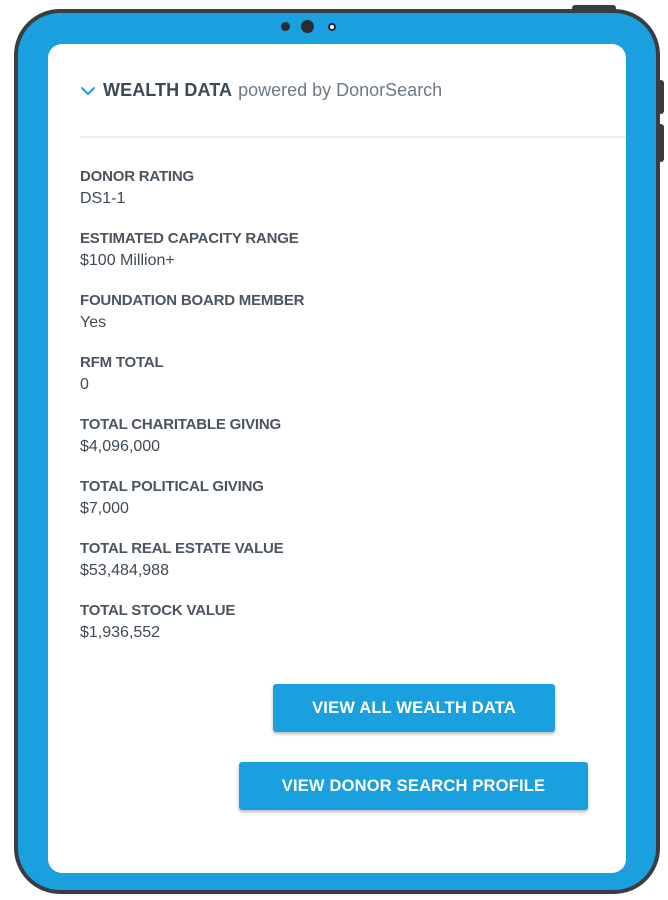  What do you see at coordinates (353, 137) in the screenshot?
I see `divider` at bounding box center [353, 137].